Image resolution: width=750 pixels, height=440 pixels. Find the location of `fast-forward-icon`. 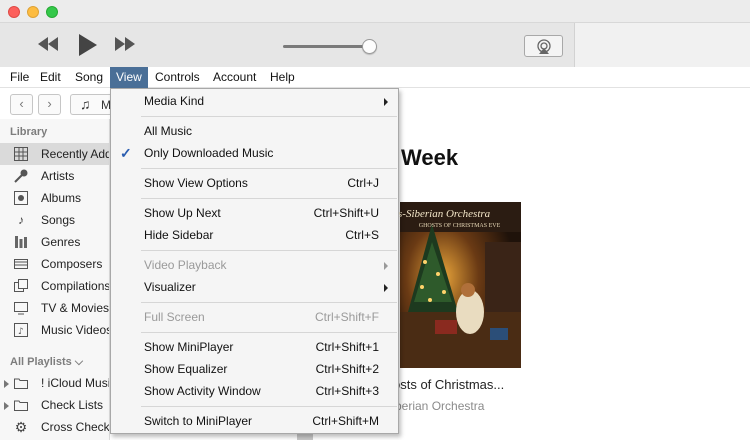

fast-forward-icon is located at coordinates (125, 45).